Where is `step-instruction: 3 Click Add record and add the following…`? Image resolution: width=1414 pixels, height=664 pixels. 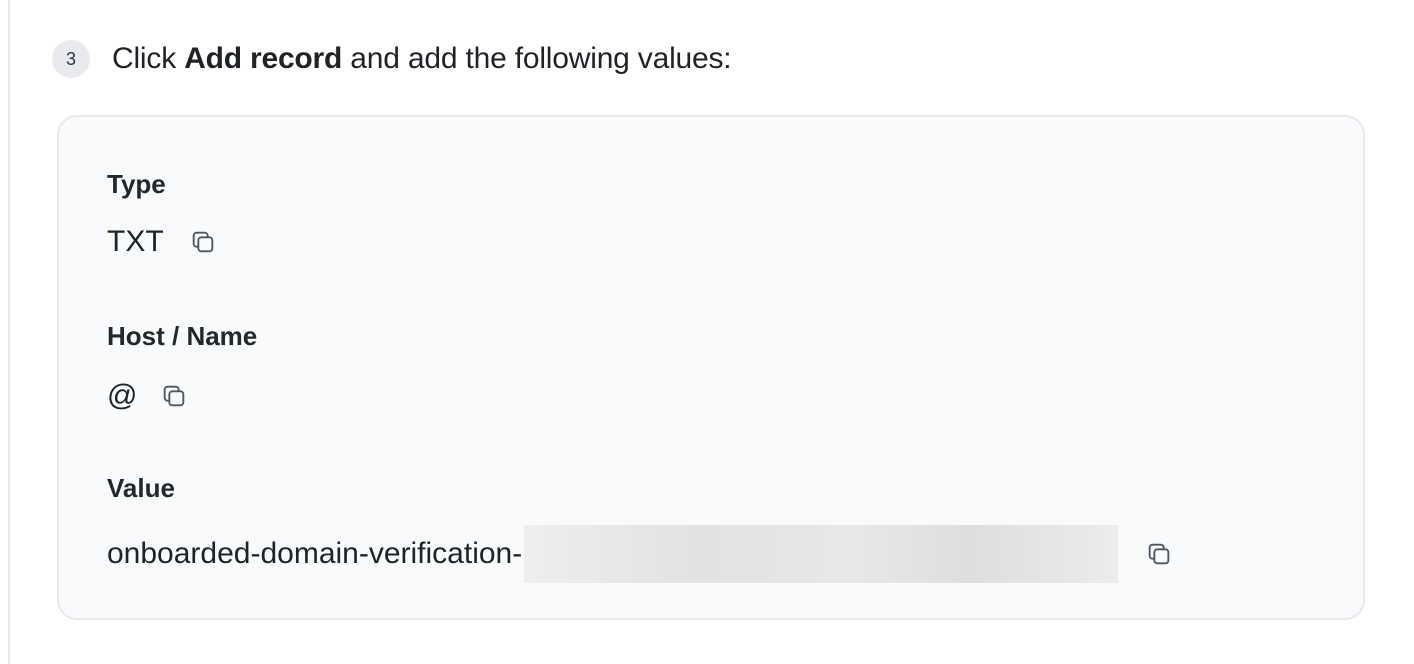 step-instruction: 3 Click Add record and add the following… is located at coordinates (392, 59).